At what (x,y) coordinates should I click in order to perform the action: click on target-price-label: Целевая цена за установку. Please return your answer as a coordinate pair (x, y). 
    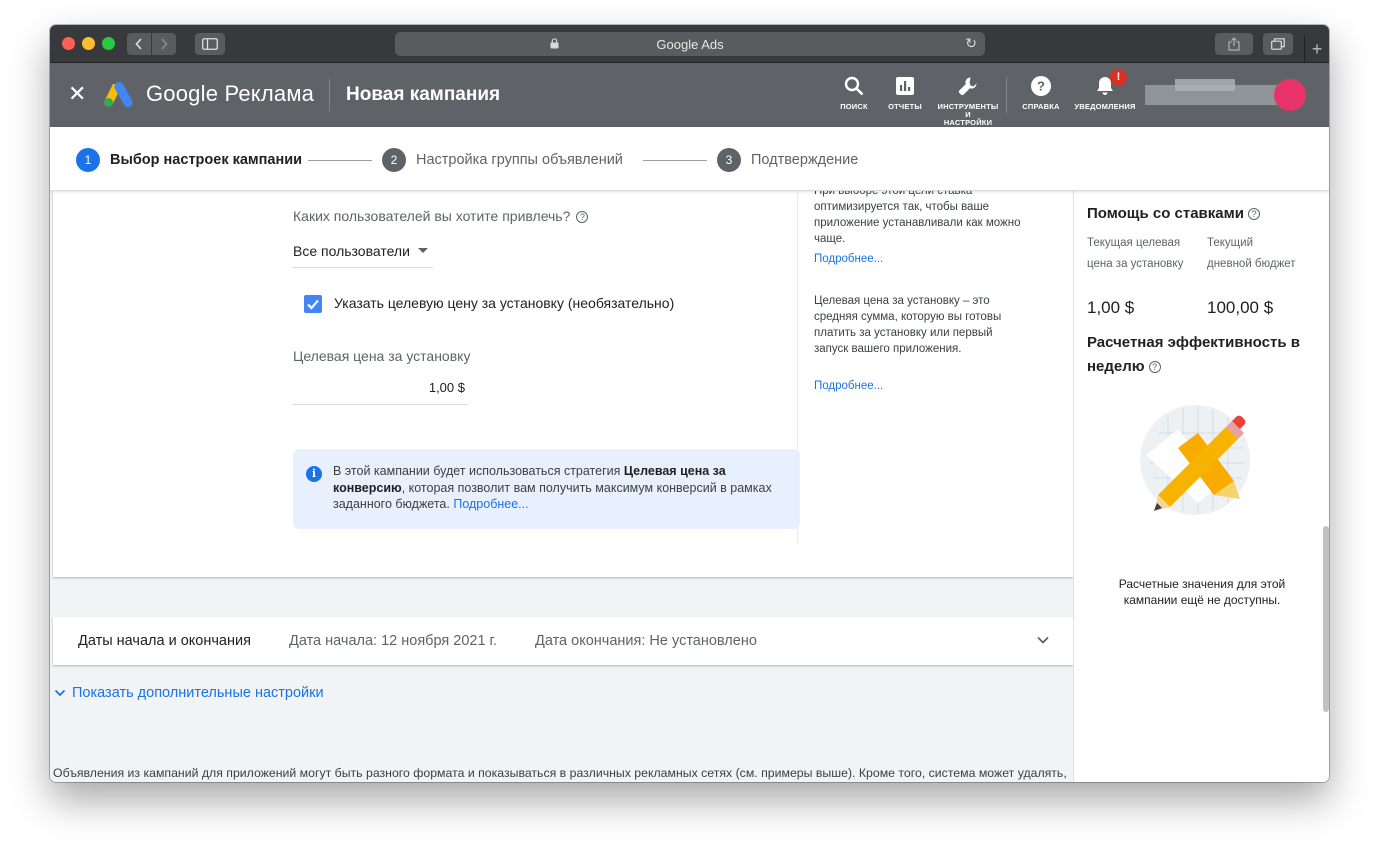
    Looking at the image, I should click on (382, 356).